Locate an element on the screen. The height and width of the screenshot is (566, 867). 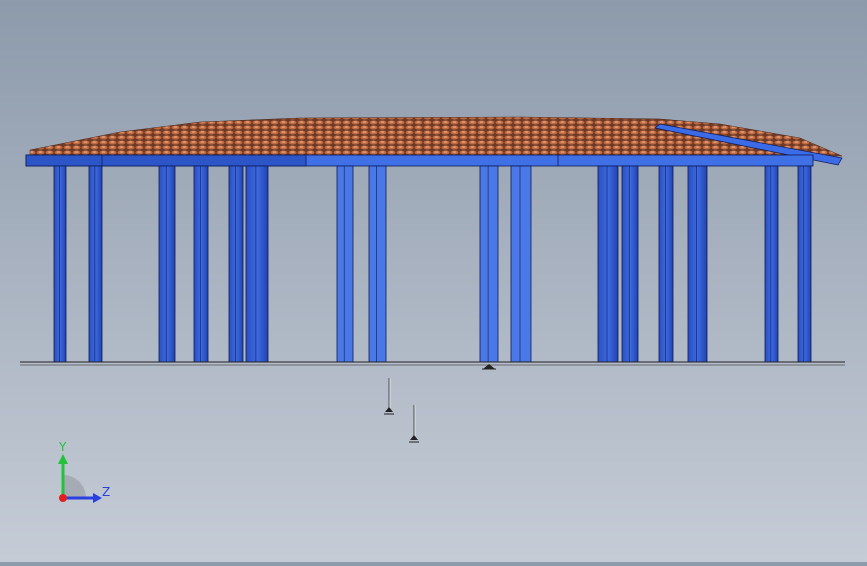
x-axis-dot is located at coordinates (63, 498).